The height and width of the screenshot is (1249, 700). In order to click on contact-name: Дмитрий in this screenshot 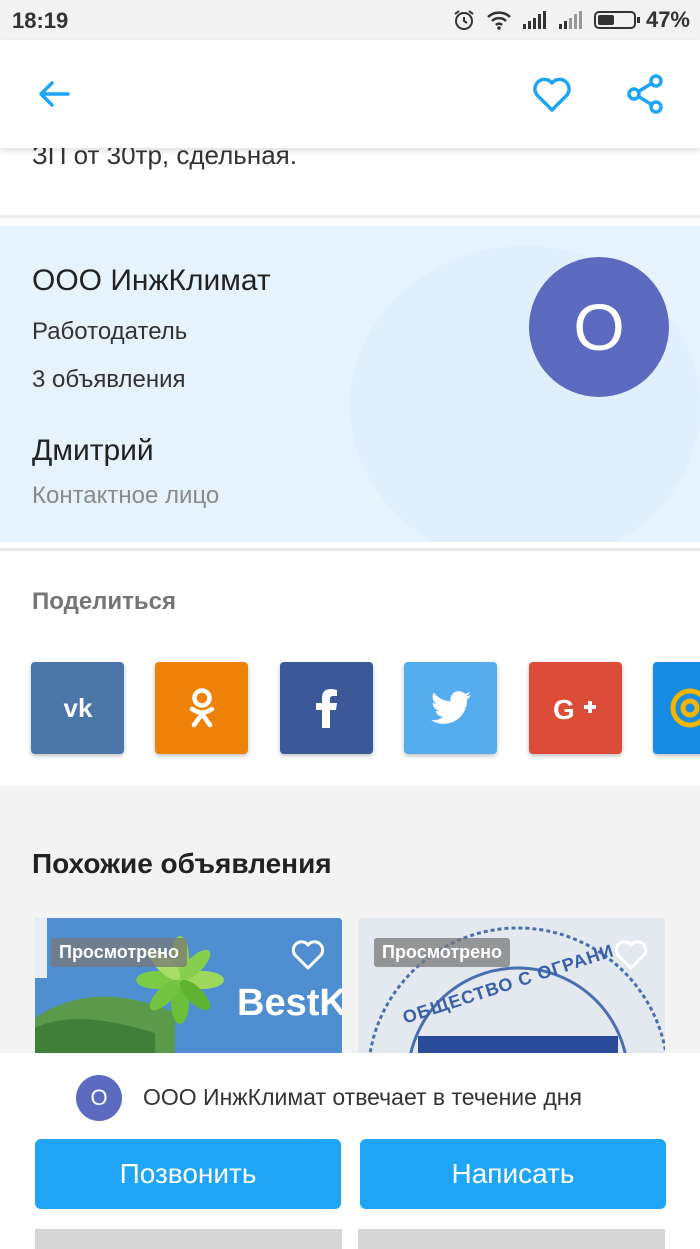, I will do `click(93, 450)`.